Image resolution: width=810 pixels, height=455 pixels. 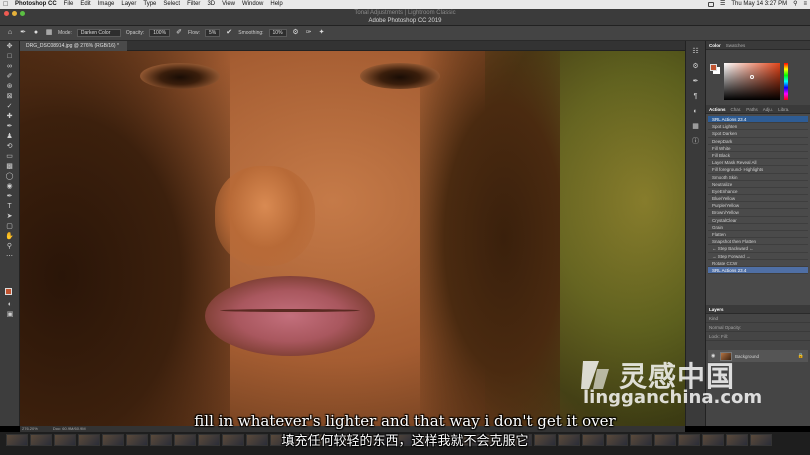 I want to click on color-picker-field, so click(x=752, y=81).